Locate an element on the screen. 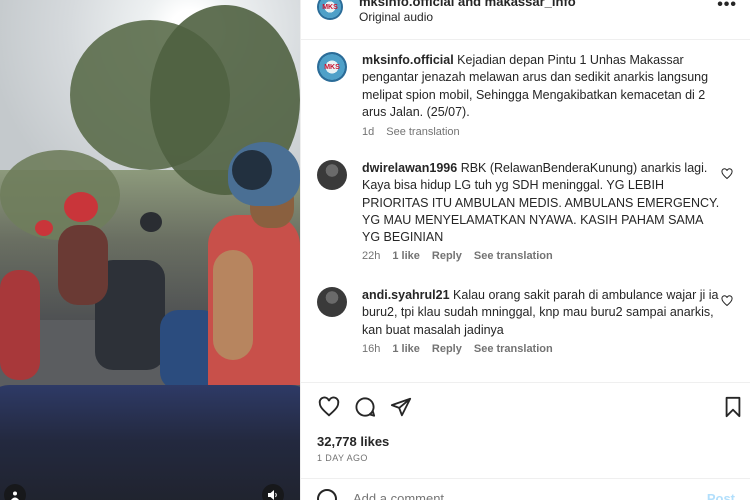 Image resolution: width=750 pixels, height=500 pixels. bookmark-icon is located at coordinates (733, 407).